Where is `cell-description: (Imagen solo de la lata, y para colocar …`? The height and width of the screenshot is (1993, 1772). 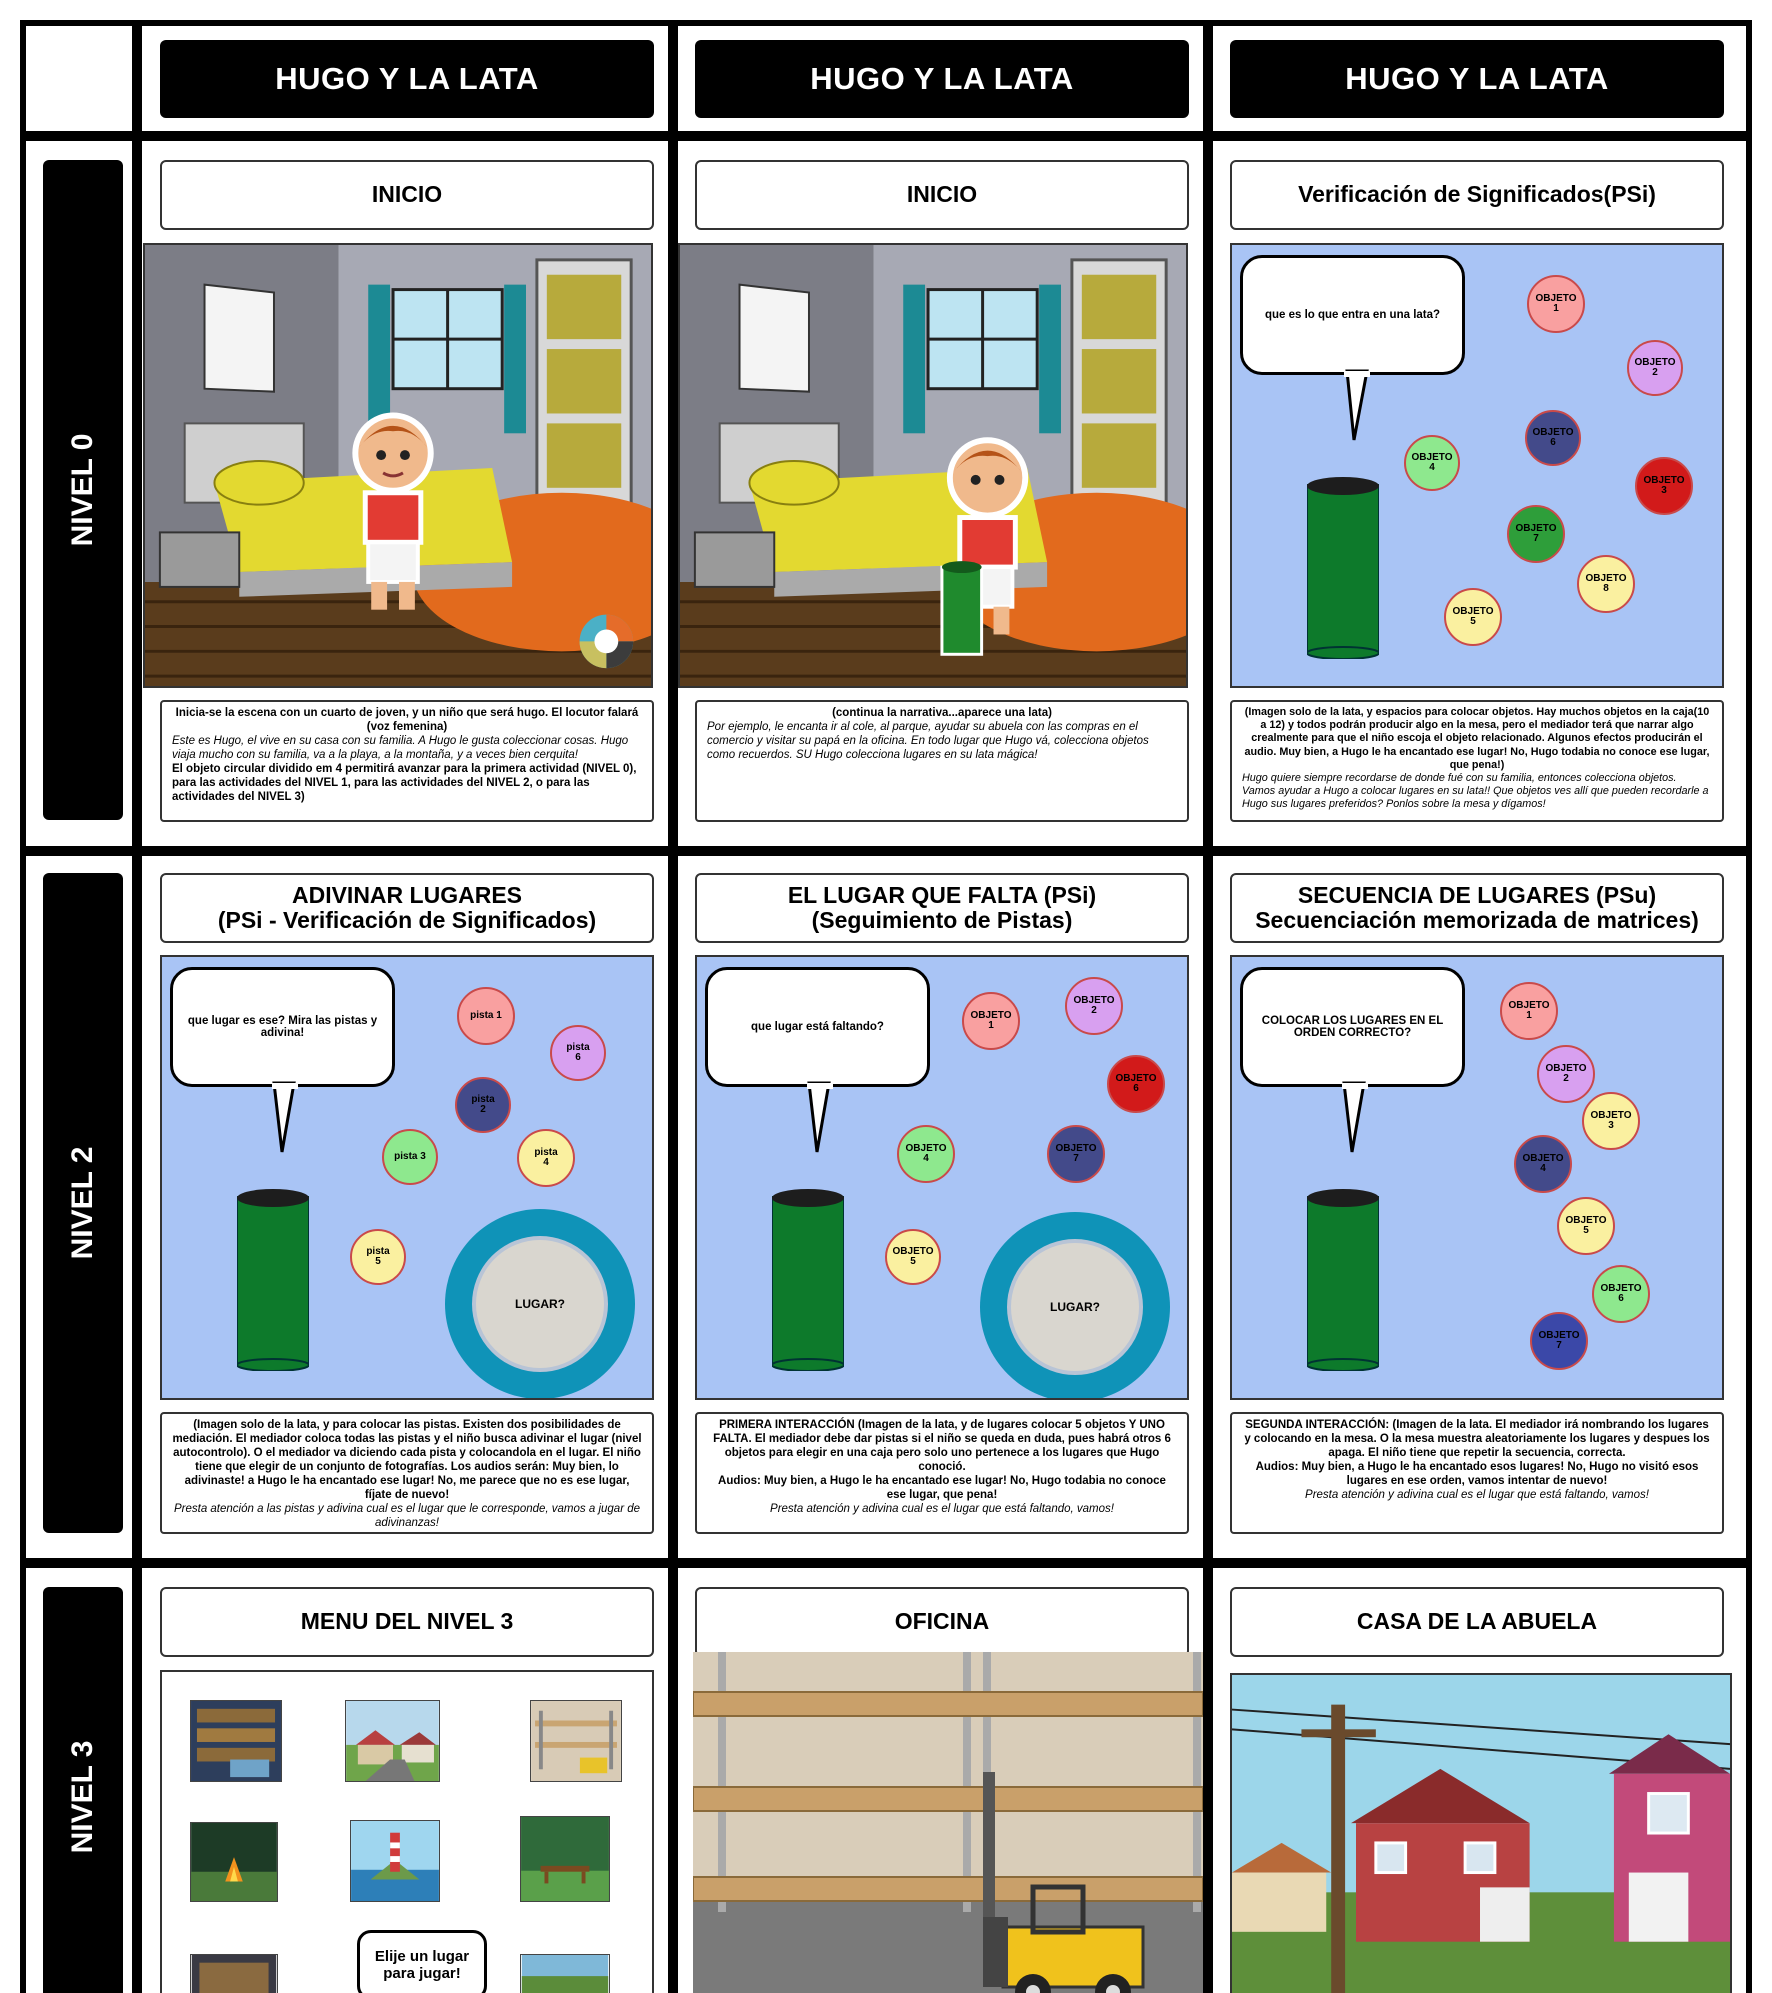
cell-description: (Imagen solo de la lata, y para colocar … is located at coordinates (407, 1473).